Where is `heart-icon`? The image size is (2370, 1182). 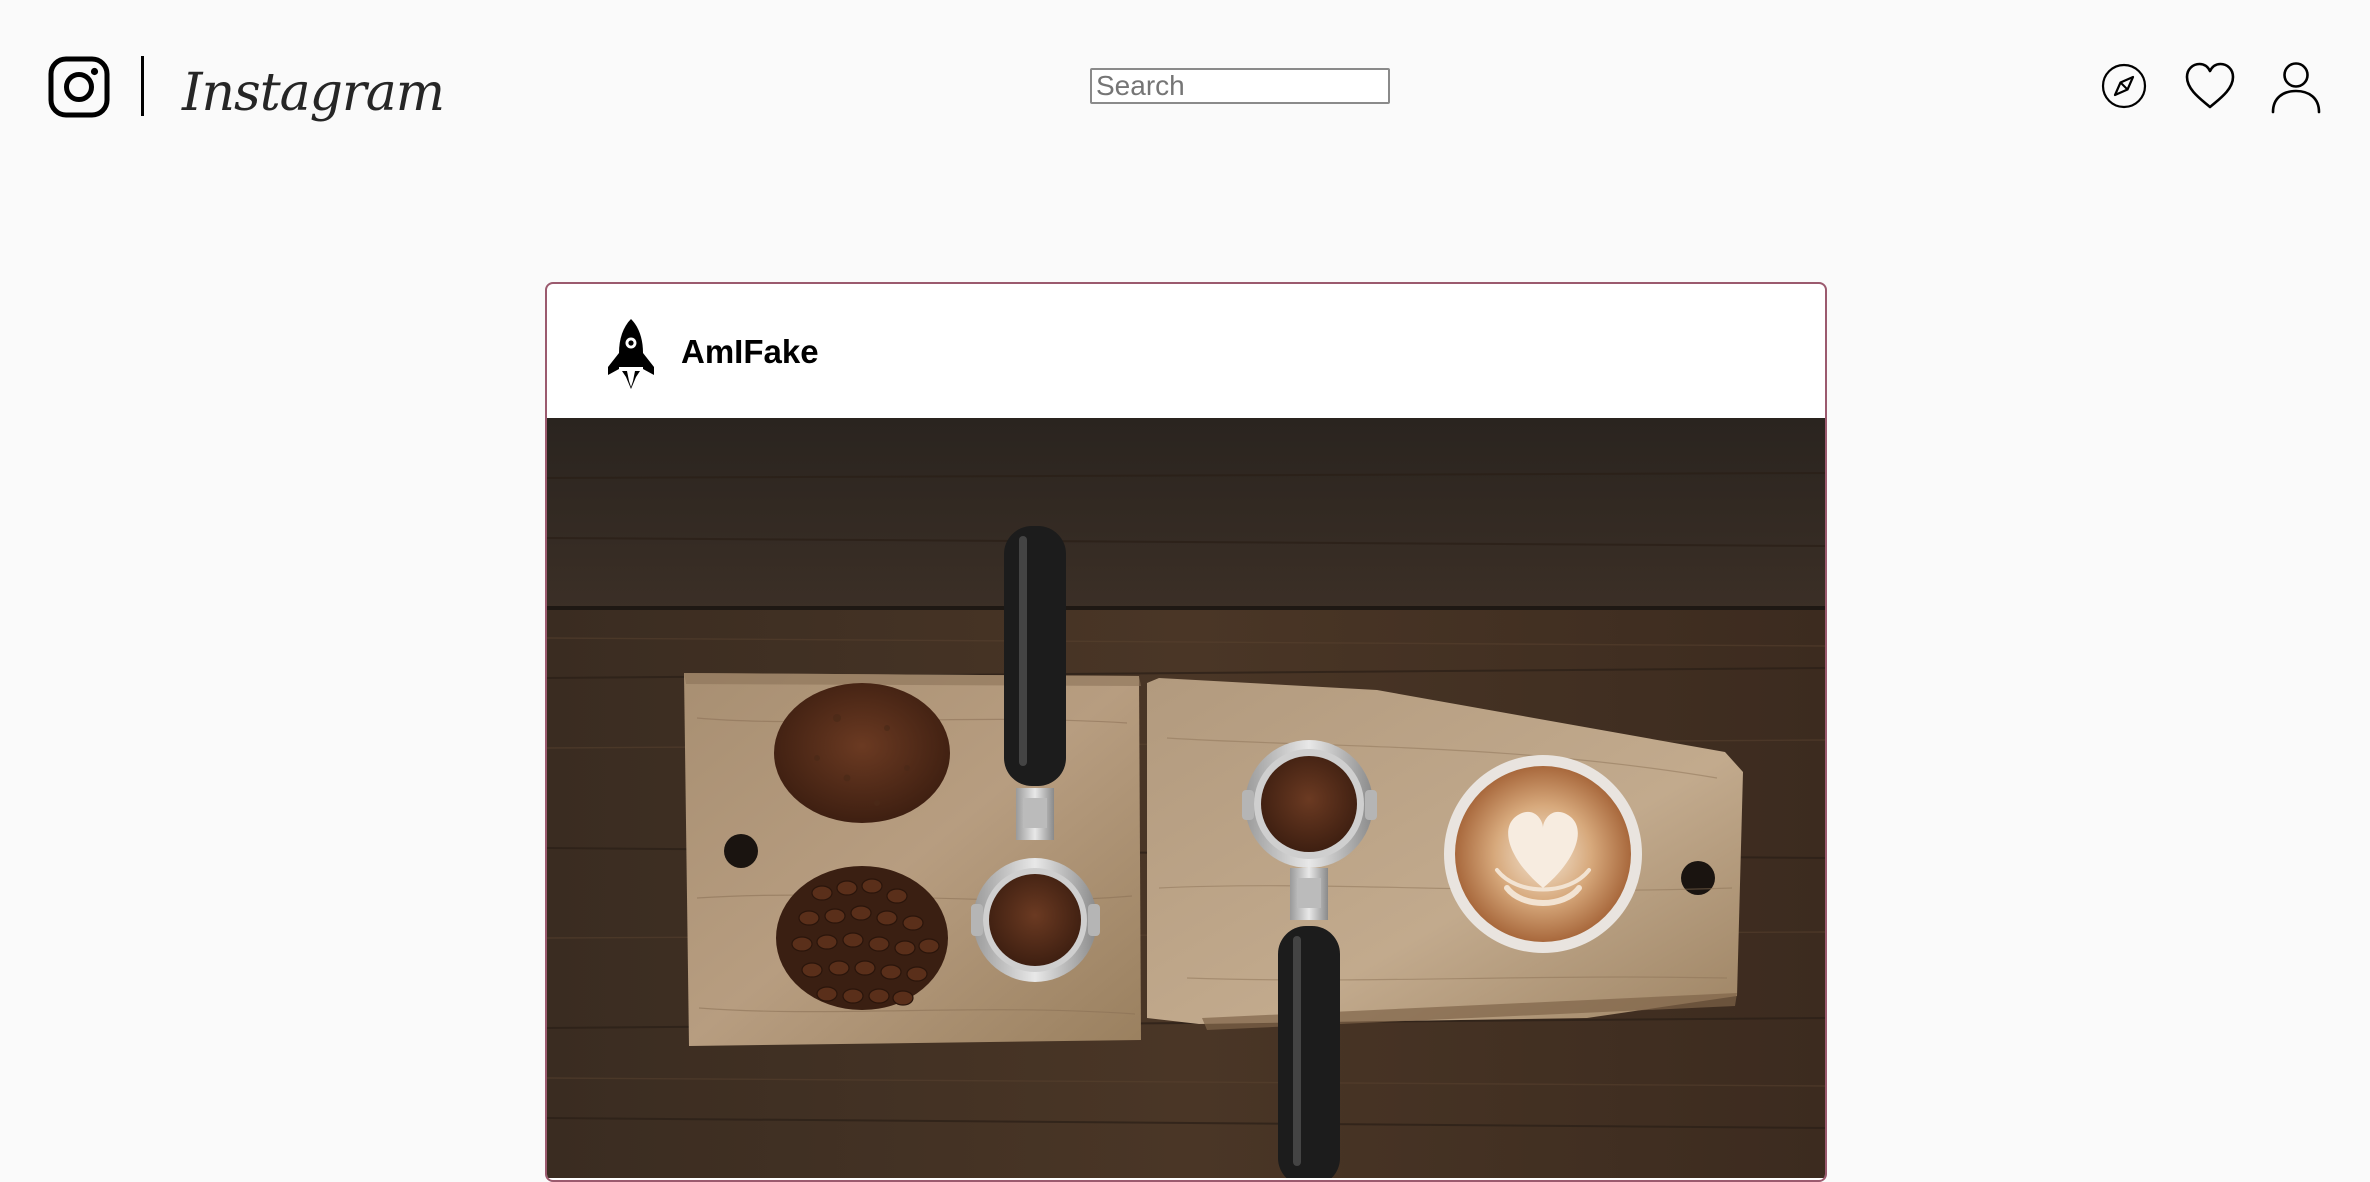
heart-icon is located at coordinates (2210, 86).